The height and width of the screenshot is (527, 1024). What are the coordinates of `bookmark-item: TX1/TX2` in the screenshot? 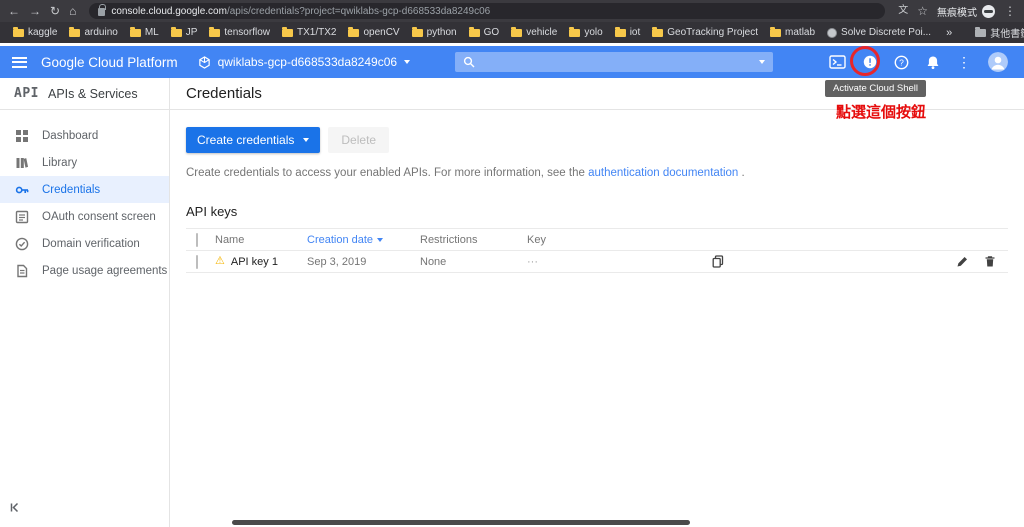 It's located at (309, 32).